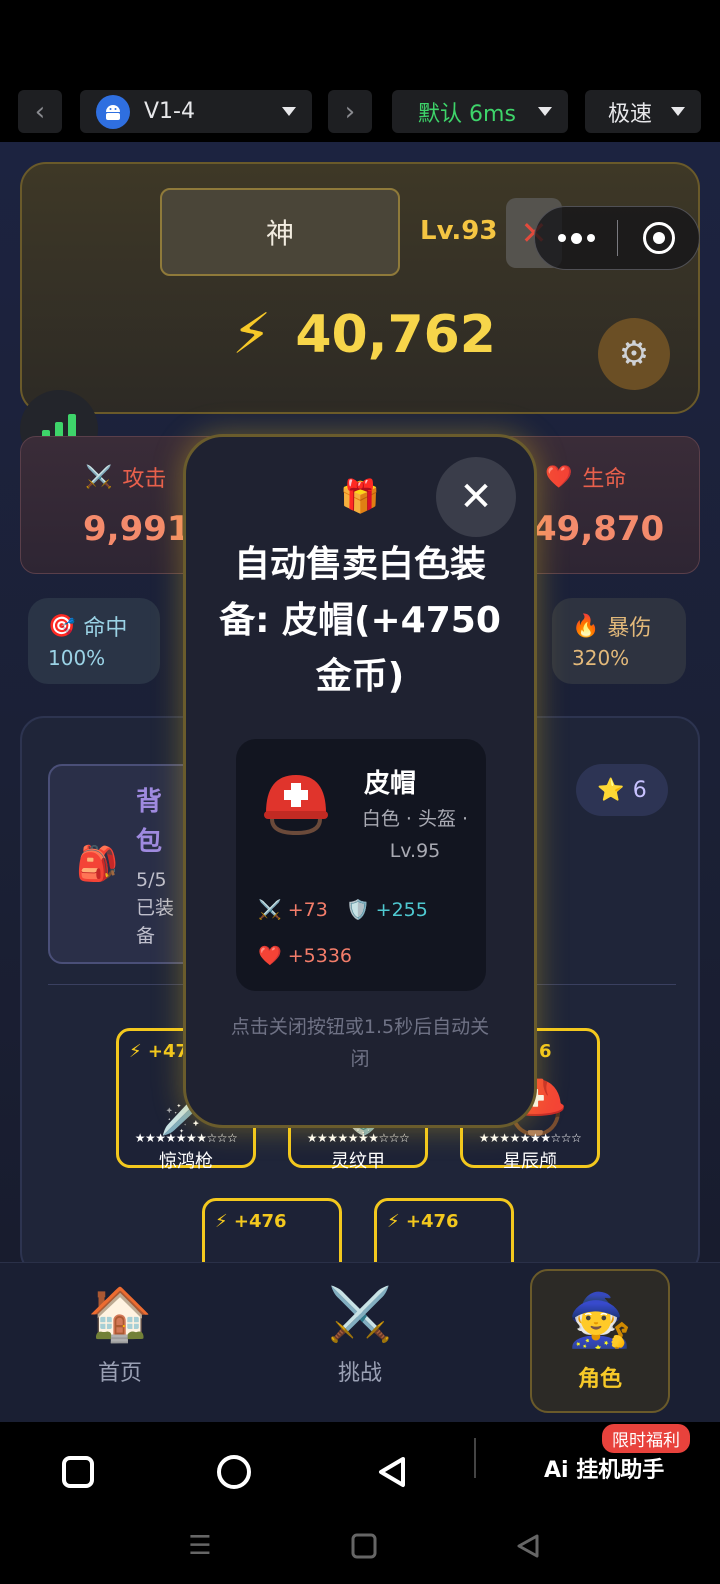 This screenshot has width=720, height=1584. I want to click on home-button, so click(234, 1472).